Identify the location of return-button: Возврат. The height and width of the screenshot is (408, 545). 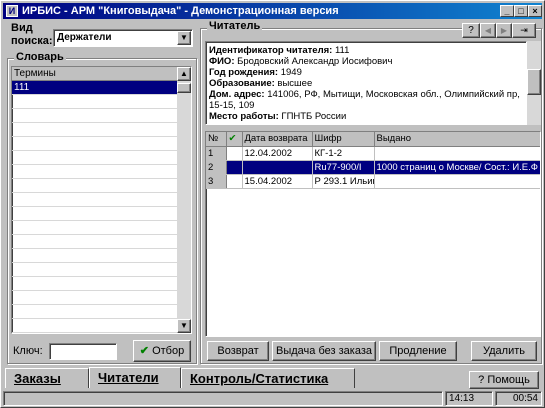
(238, 351).